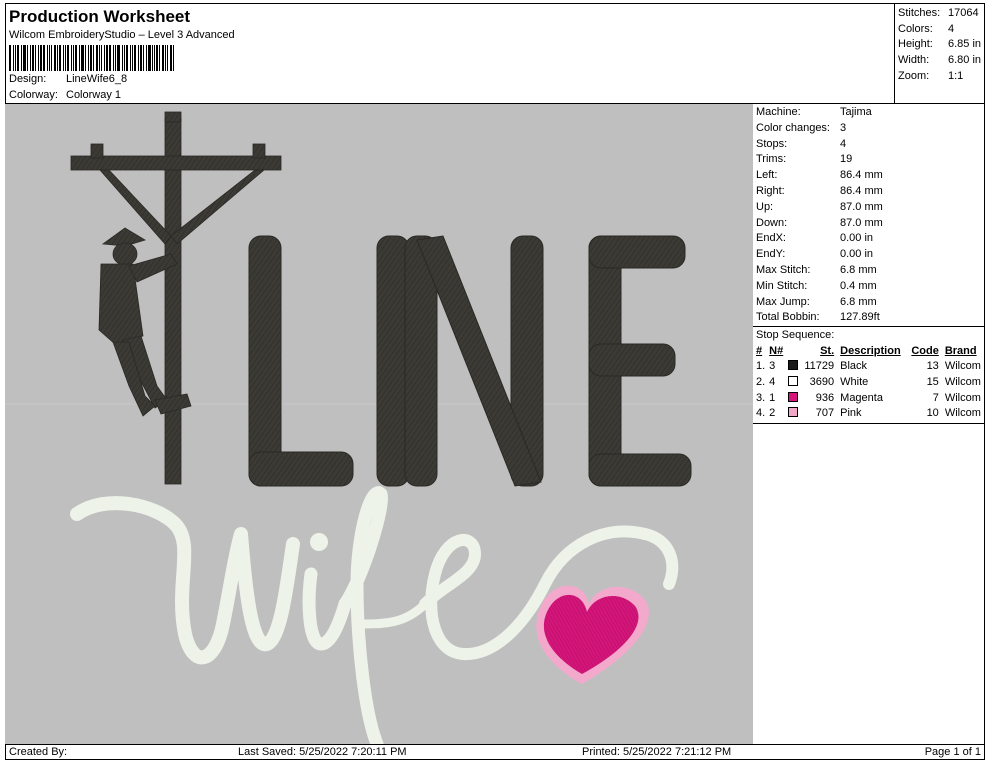  Describe the element at coordinates (915, 44) in the screenshot. I see `stat-label: Height:` at that location.